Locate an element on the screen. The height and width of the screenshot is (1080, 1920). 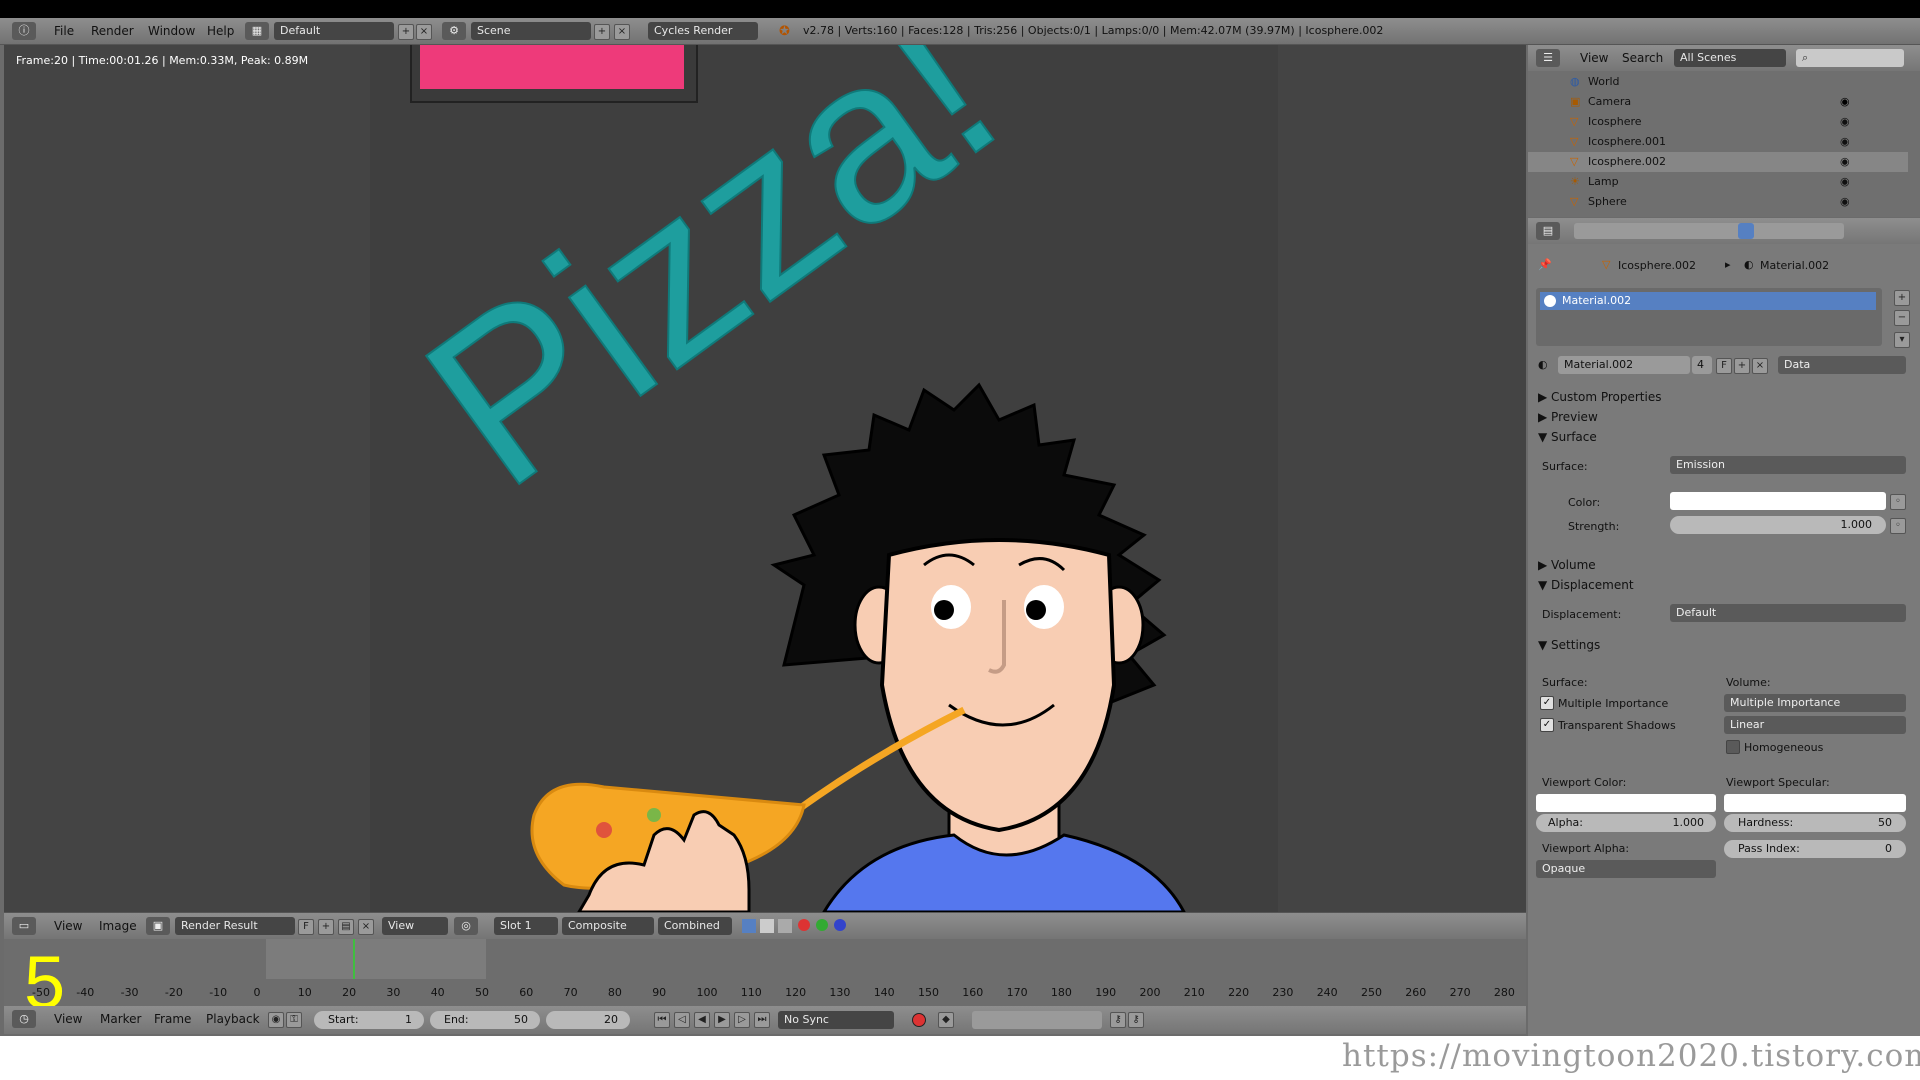
outliner-menu-search: Search is located at coordinates (1642, 58).